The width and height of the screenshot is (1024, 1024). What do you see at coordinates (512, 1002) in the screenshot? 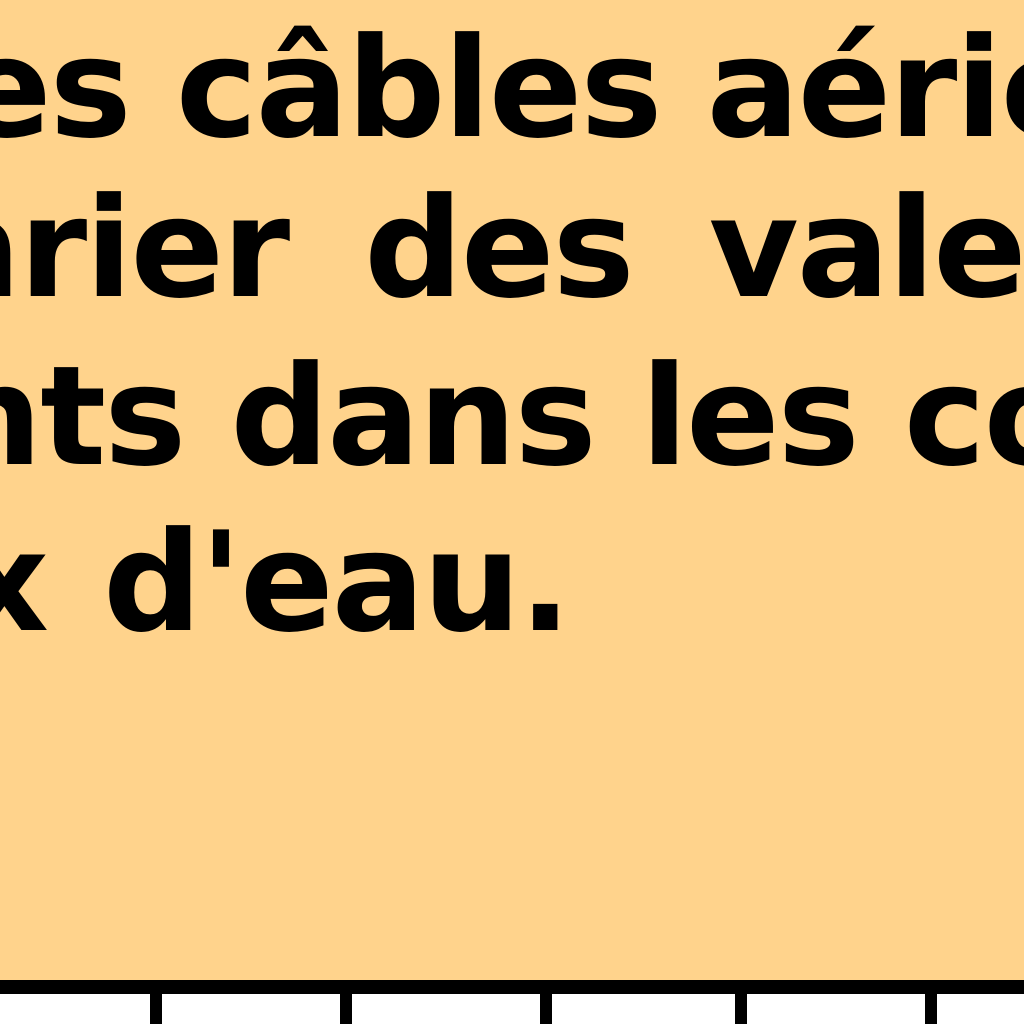
I see `bottom-rule` at bounding box center [512, 1002].